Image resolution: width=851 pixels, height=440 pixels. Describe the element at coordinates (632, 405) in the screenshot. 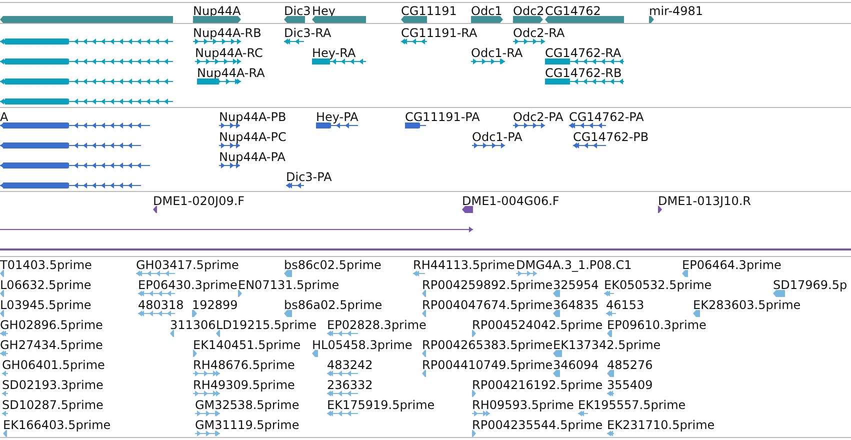

I see `feature-label: EK195557.5prime` at that location.